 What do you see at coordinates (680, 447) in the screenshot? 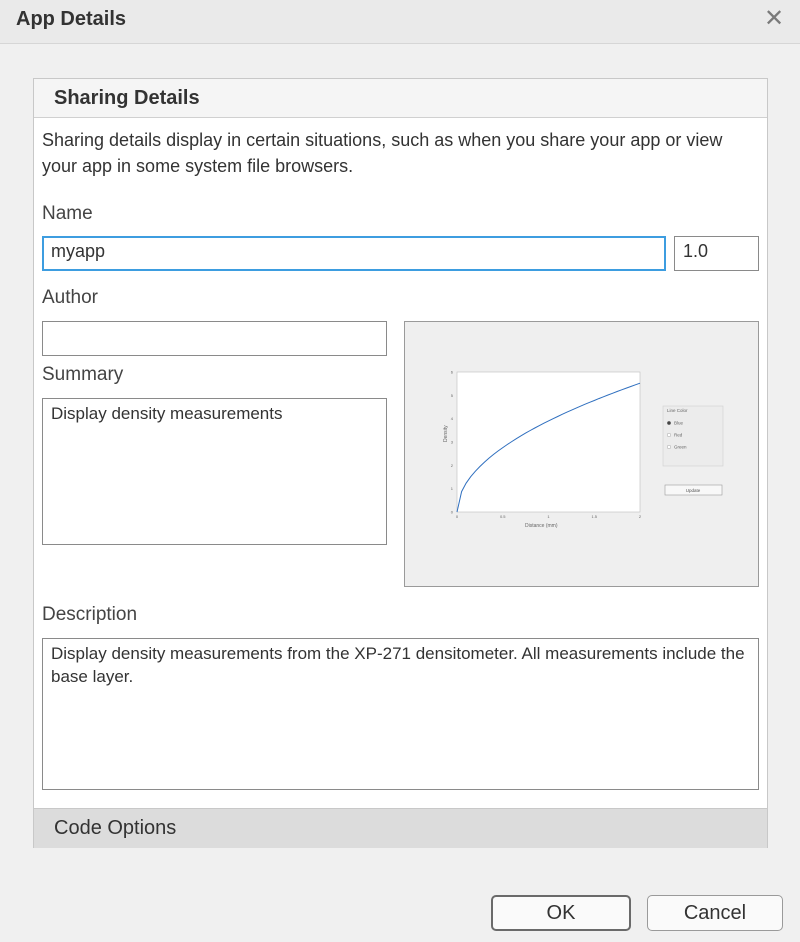
I see `preview-radio-label: Green` at bounding box center [680, 447].